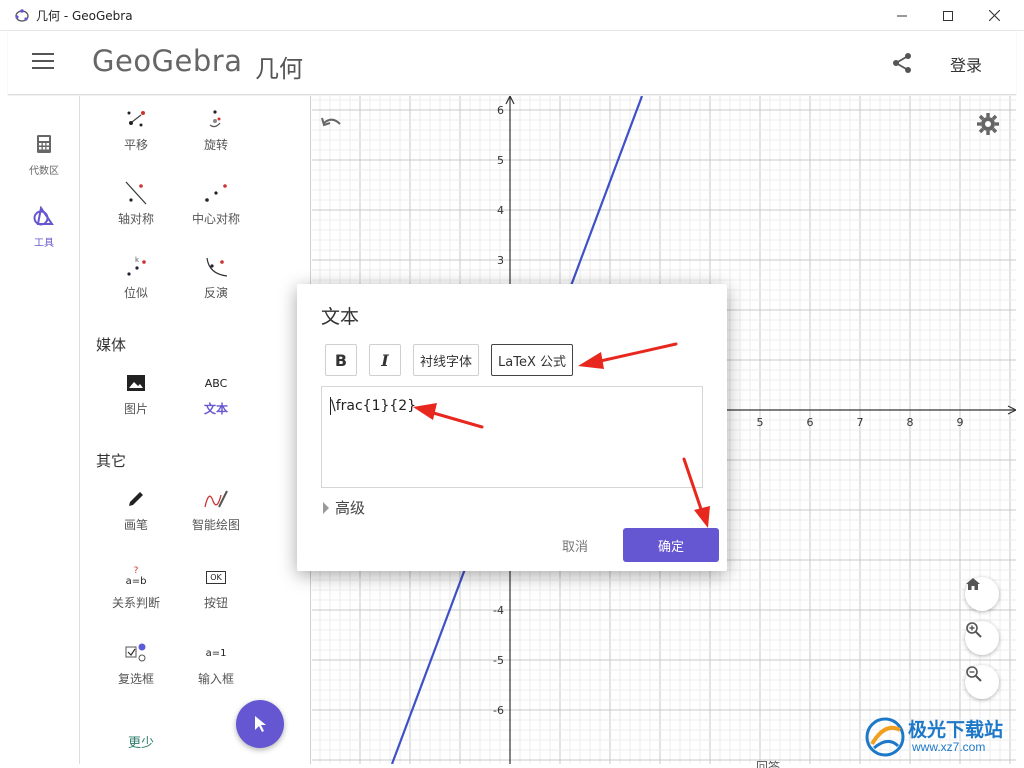  Describe the element at coordinates (498, 660) in the screenshot. I see `y-tick-label: -5` at that location.